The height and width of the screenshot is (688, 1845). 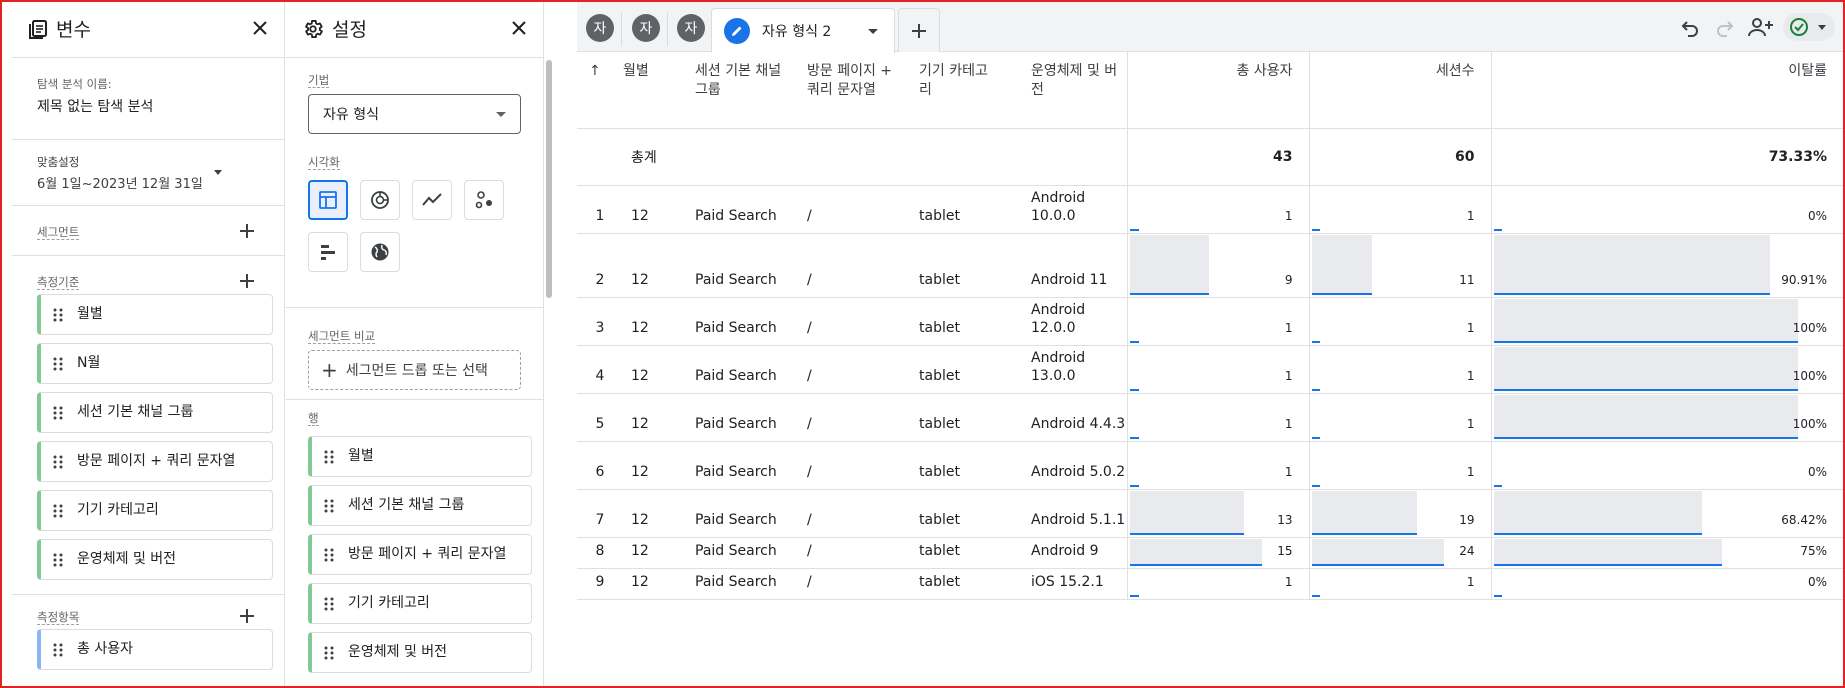 I want to click on tab-mini-3: 자, so click(x=691, y=28).